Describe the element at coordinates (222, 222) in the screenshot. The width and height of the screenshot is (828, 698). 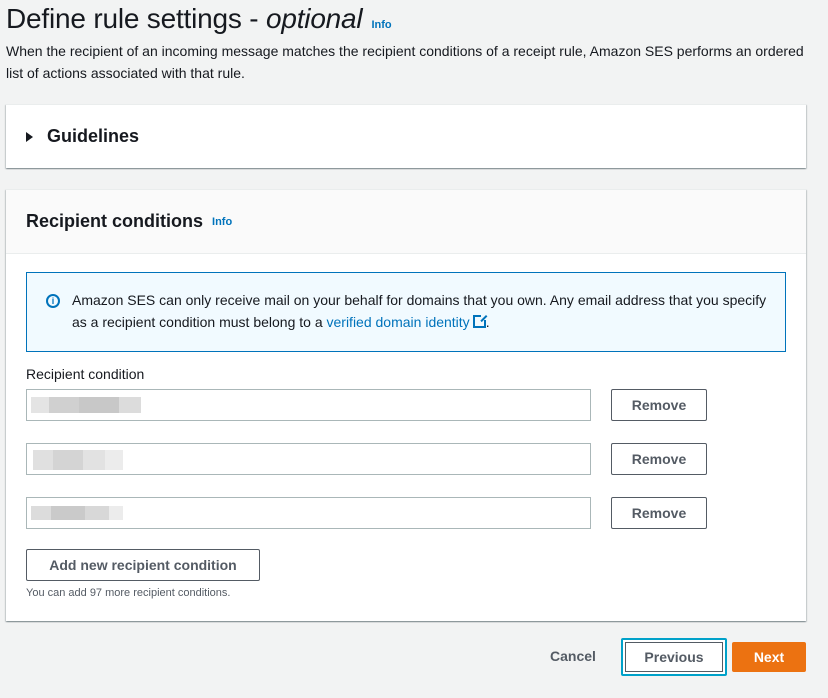
I see `recipient-conditions-info-link: Info` at that location.